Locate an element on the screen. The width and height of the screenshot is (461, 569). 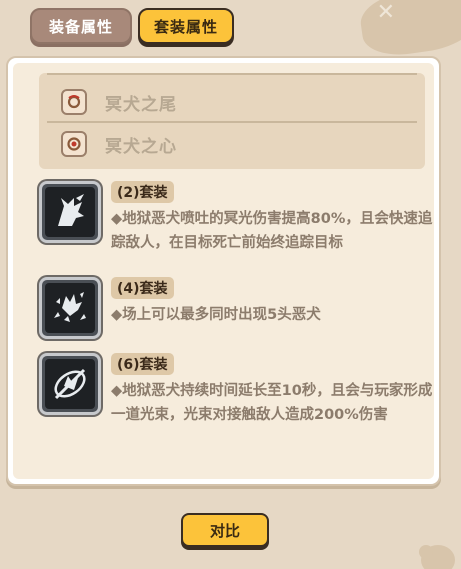
equipment-list: 冥犬之尾 冥犬之心 is located at coordinates (232, 121).